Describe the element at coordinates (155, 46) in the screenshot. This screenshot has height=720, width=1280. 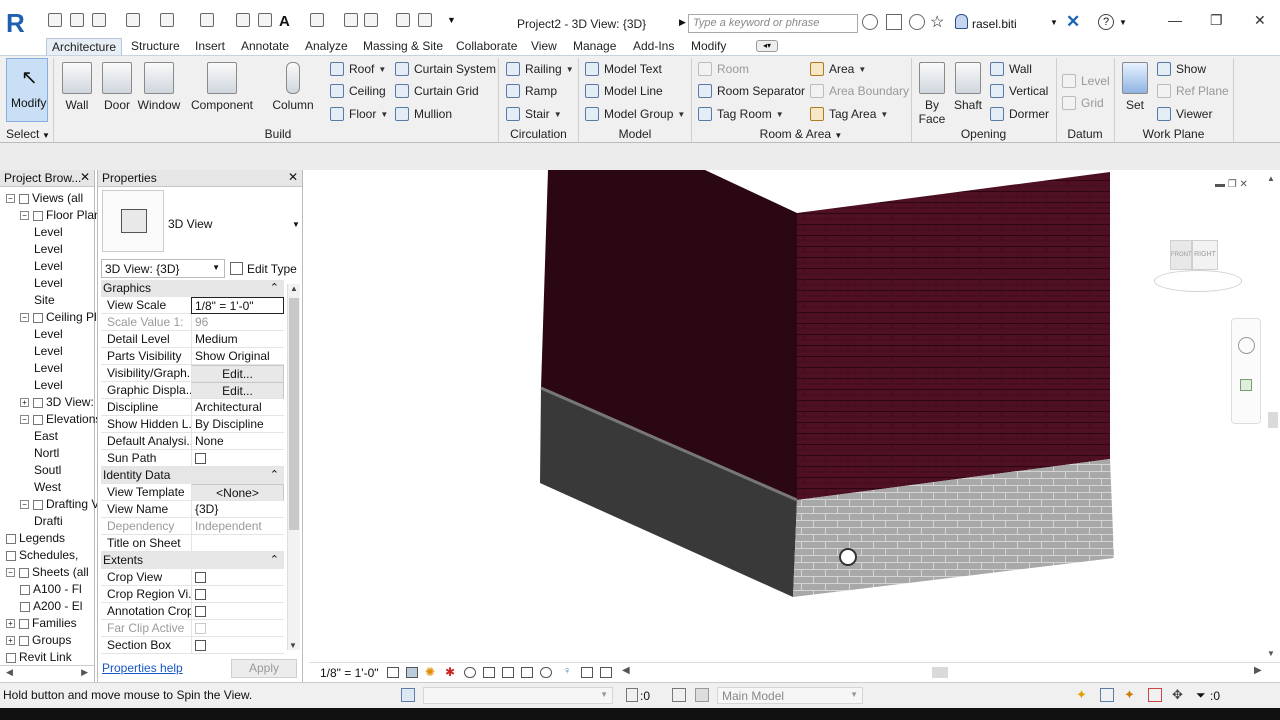
I see `tab-structure: Structure` at that location.